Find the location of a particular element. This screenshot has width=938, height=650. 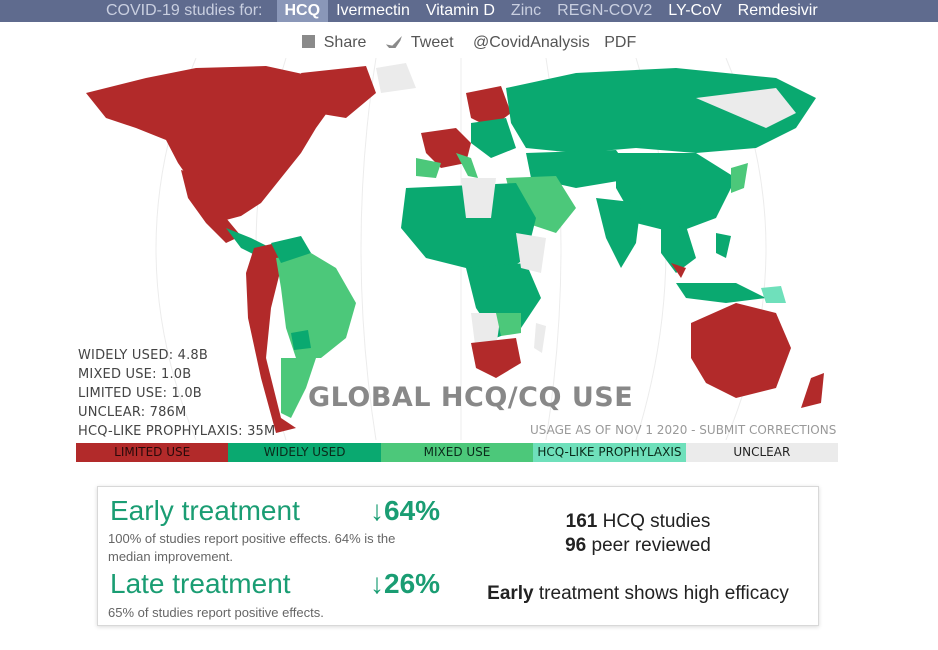

legend-mixed-use: MIXED USE is located at coordinates (457, 452).